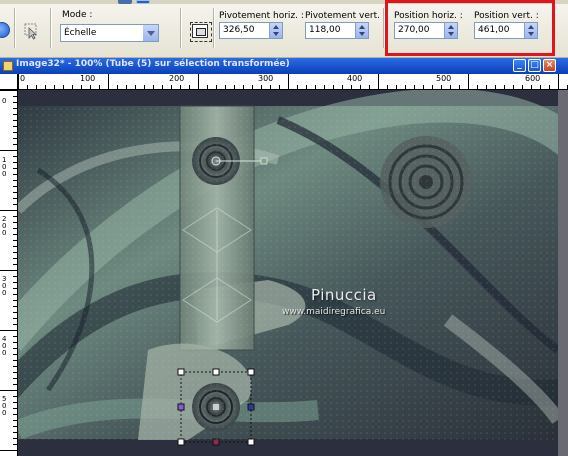 The width and height of the screenshot is (568, 456). I want to click on watermark-name: Pinuccia, so click(344, 295).